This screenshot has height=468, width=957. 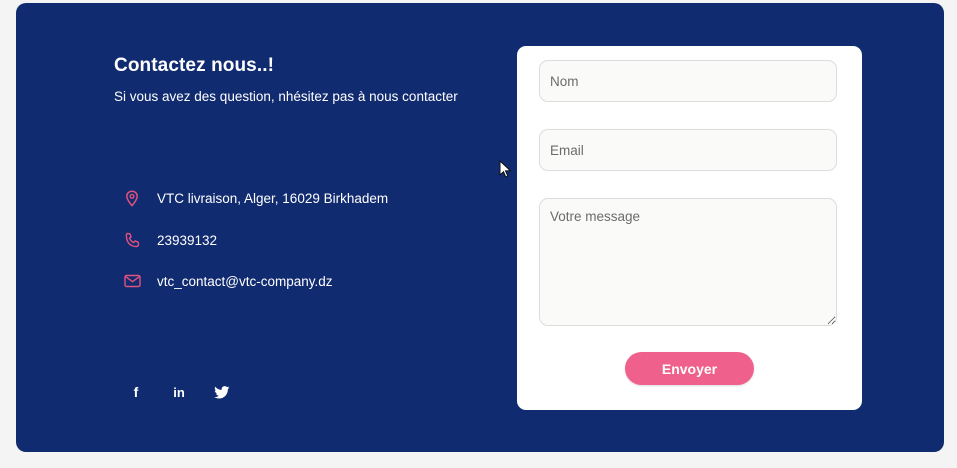 I want to click on twitter-icon, so click(x=222, y=392).